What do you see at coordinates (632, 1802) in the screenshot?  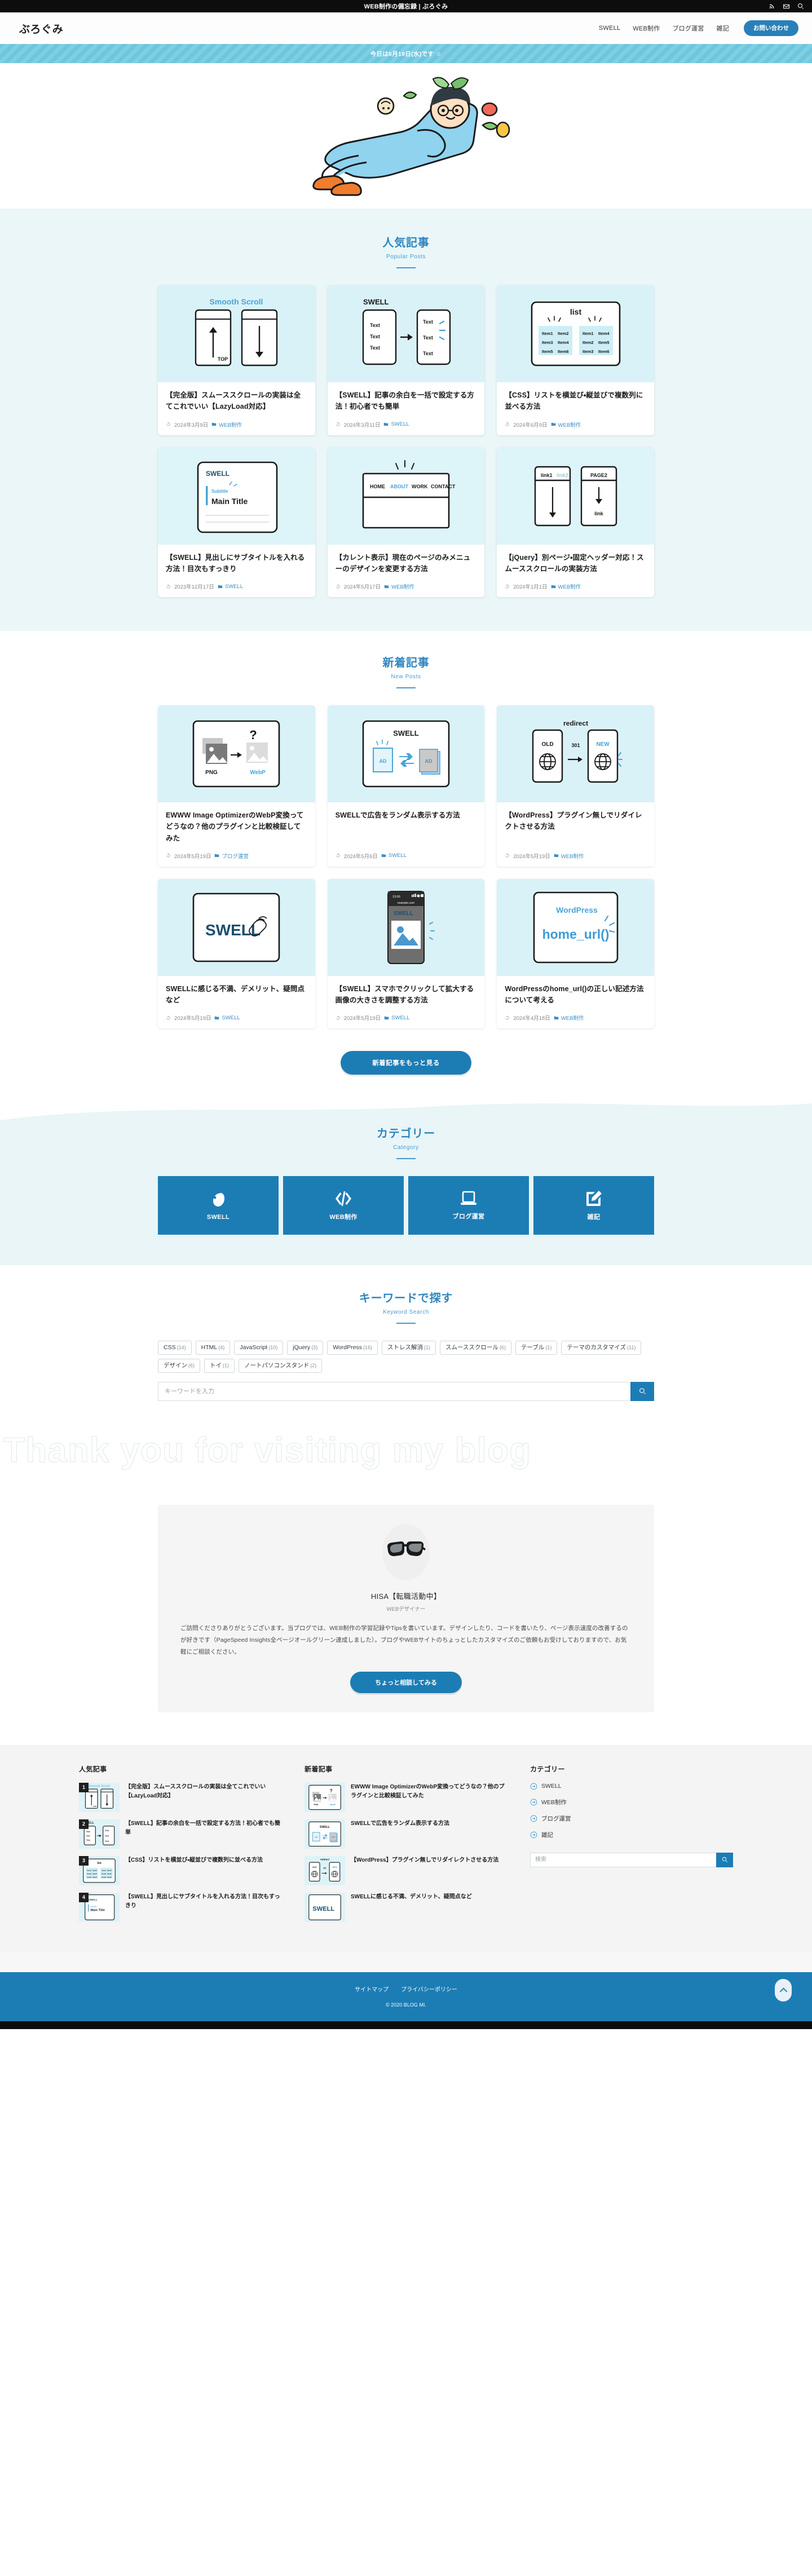 I see `footer-category-item: WEB制作` at bounding box center [632, 1802].